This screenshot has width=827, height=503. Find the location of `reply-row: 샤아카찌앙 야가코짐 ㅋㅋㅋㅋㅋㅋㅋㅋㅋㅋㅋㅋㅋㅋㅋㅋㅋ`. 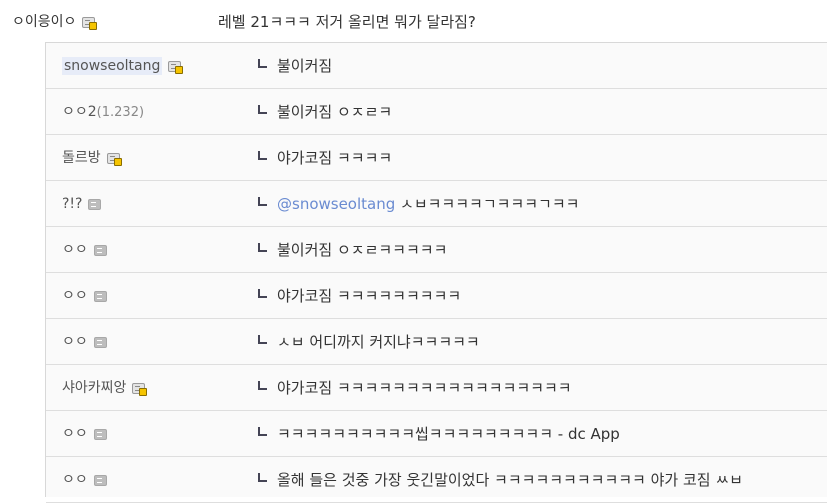

reply-row: 샤아카찌앙 야가코짐 ㅋㅋㅋㅋㅋㅋㅋㅋㅋㅋㅋㅋㅋㅋㅋㅋㅋ is located at coordinates (436, 388).